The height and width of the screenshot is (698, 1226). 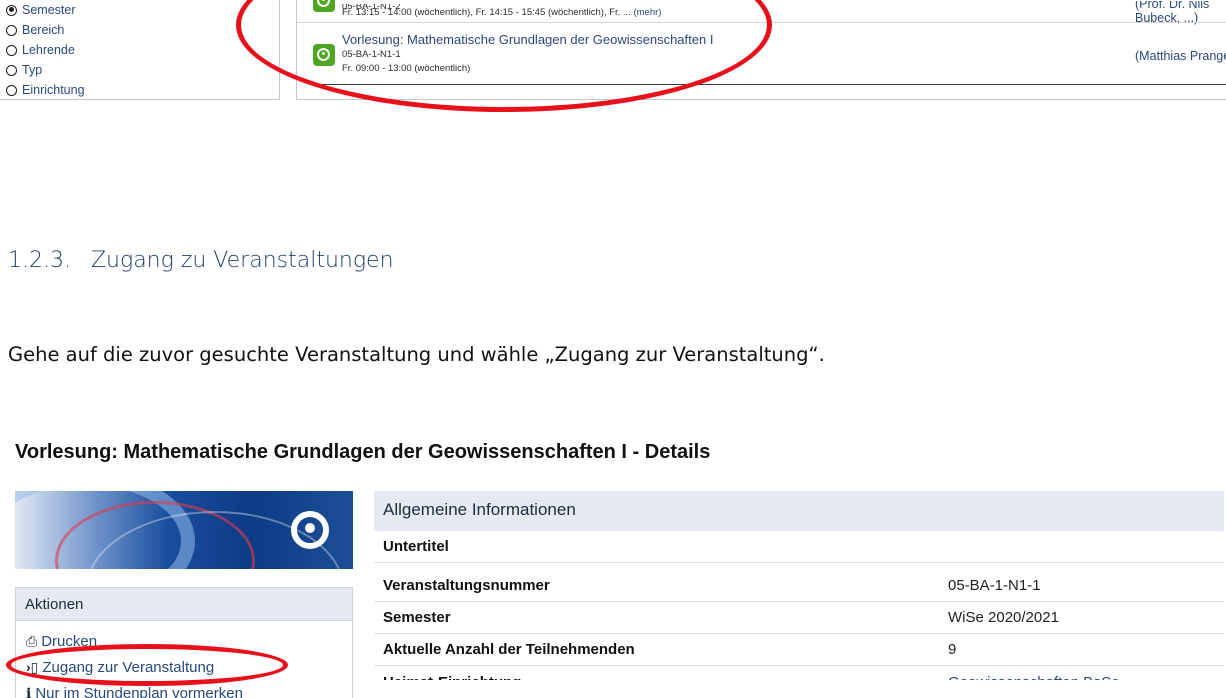 What do you see at coordinates (32, 70) in the screenshot?
I see `filter-option-label: Typ` at bounding box center [32, 70].